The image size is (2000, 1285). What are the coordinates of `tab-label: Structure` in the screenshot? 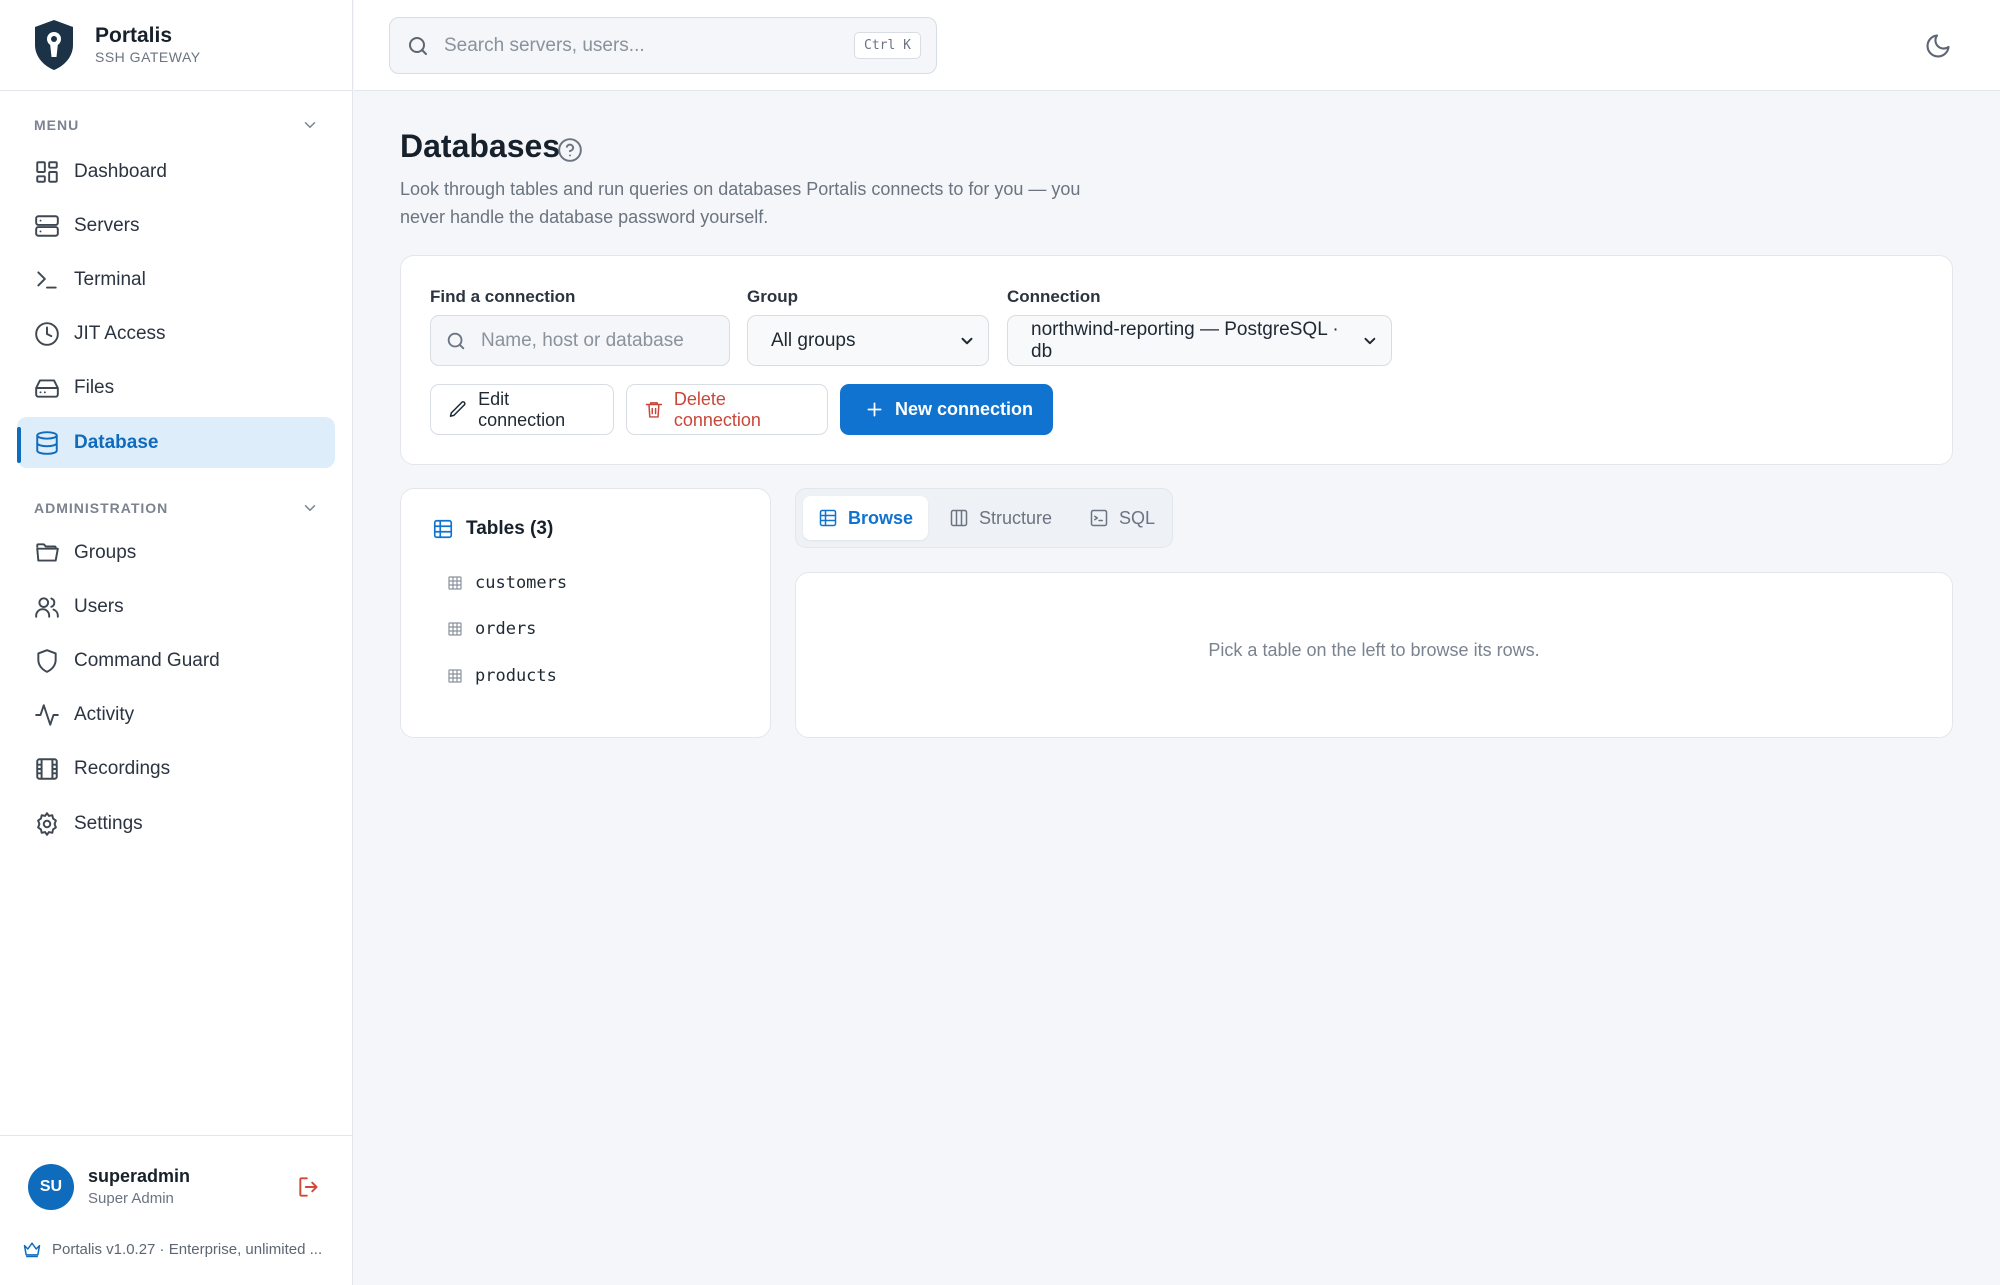 It's located at (1016, 517).